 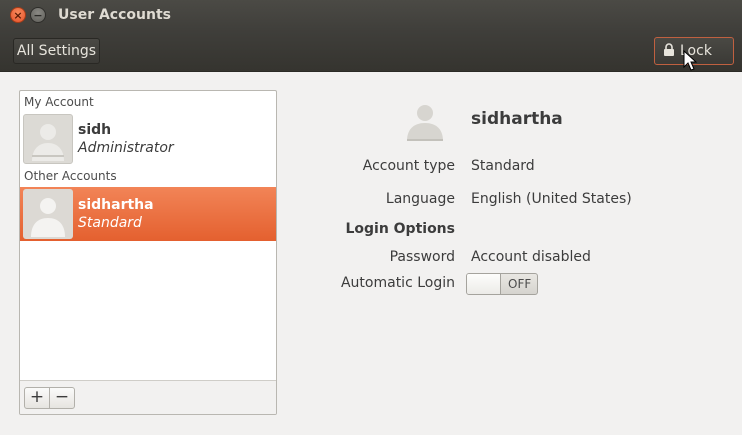 What do you see at coordinates (62, 398) in the screenshot?
I see `remove-user-button: −` at bounding box center [62, 398].